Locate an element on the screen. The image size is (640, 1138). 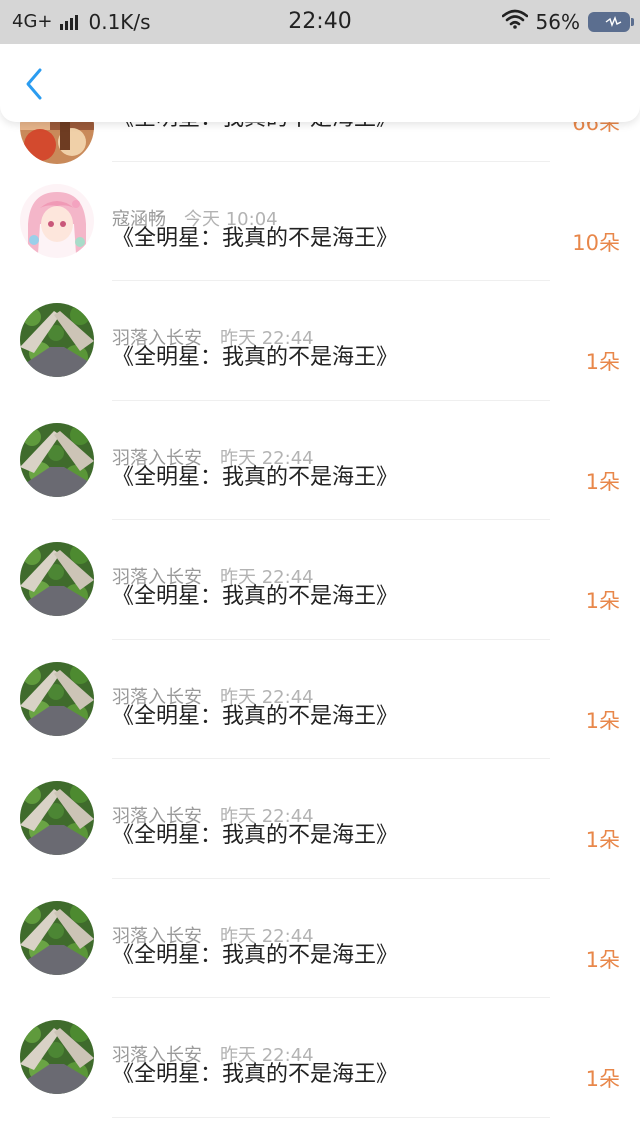
back-button is located at coordinates (34, 84).